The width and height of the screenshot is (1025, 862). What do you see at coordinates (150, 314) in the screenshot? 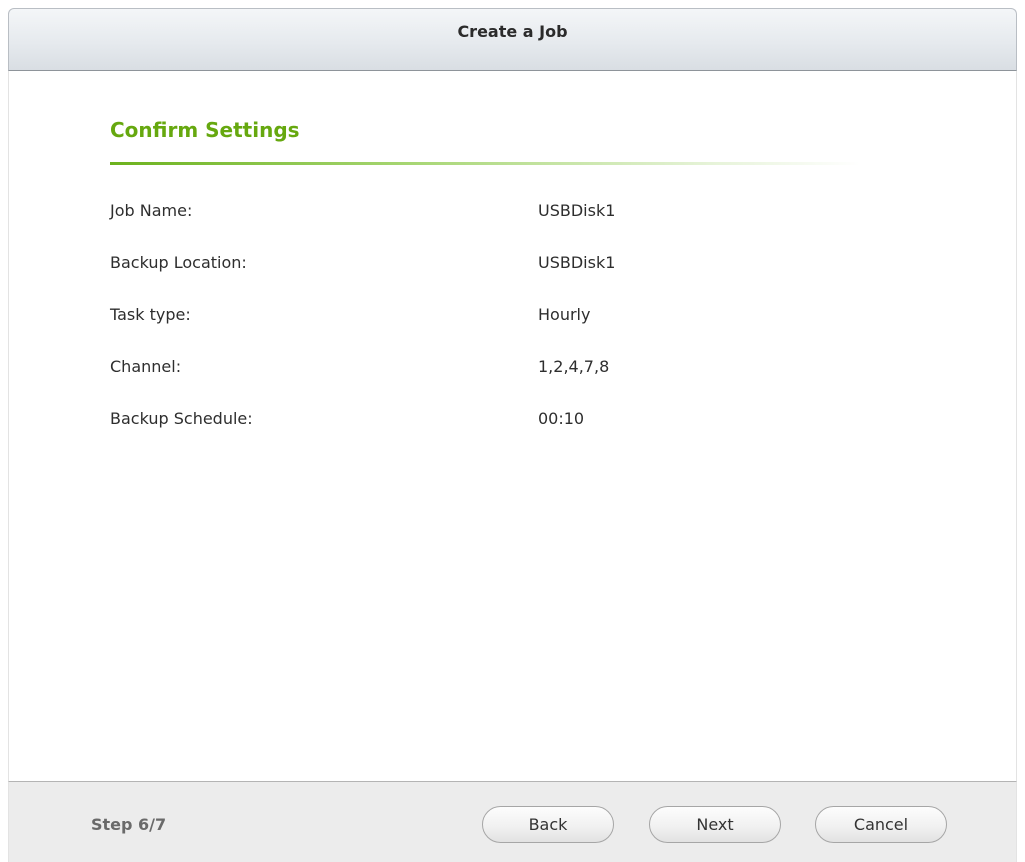
I see `setting-label: Task type:` at bounding box center [150, 314].